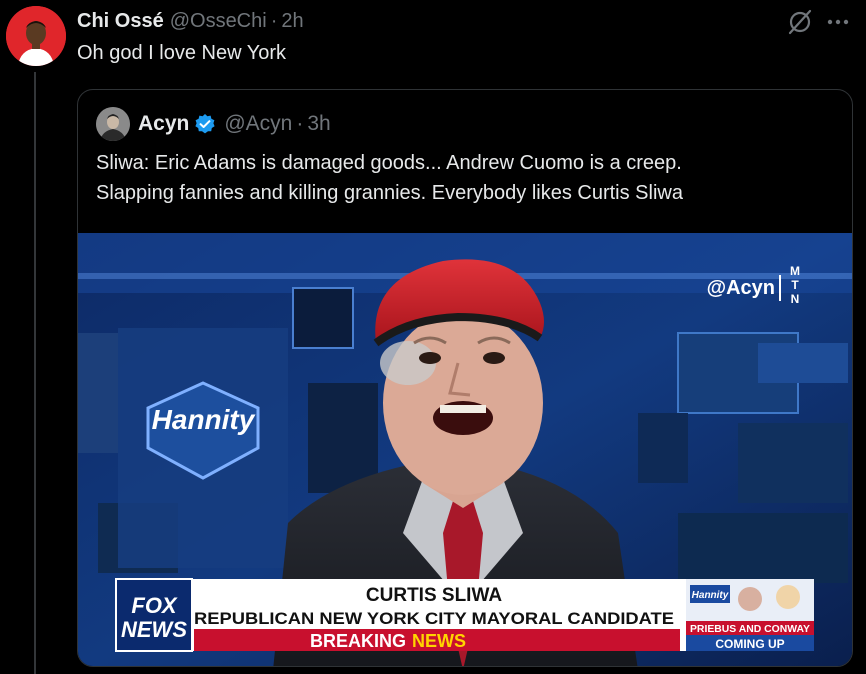  What do you see at coordinates (800, 22) in the screenshot?
I see `grok-icon` at bounding box center [800, 22].